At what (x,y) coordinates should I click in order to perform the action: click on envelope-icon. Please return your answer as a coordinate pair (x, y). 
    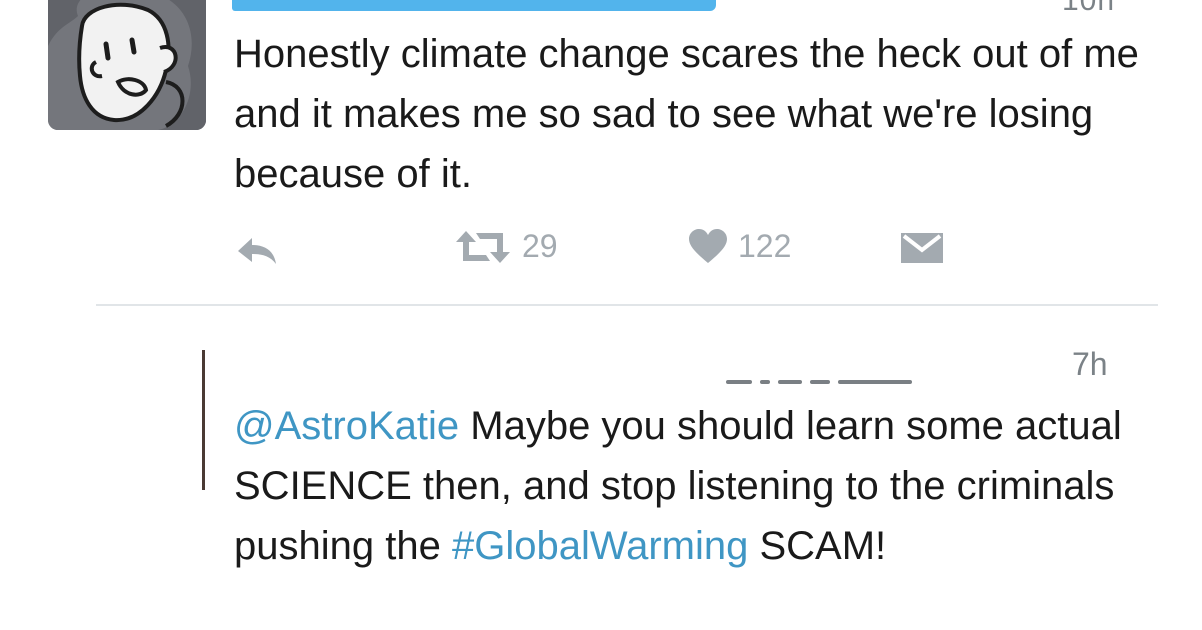
    Looking at the image, I should click on (922, 248).